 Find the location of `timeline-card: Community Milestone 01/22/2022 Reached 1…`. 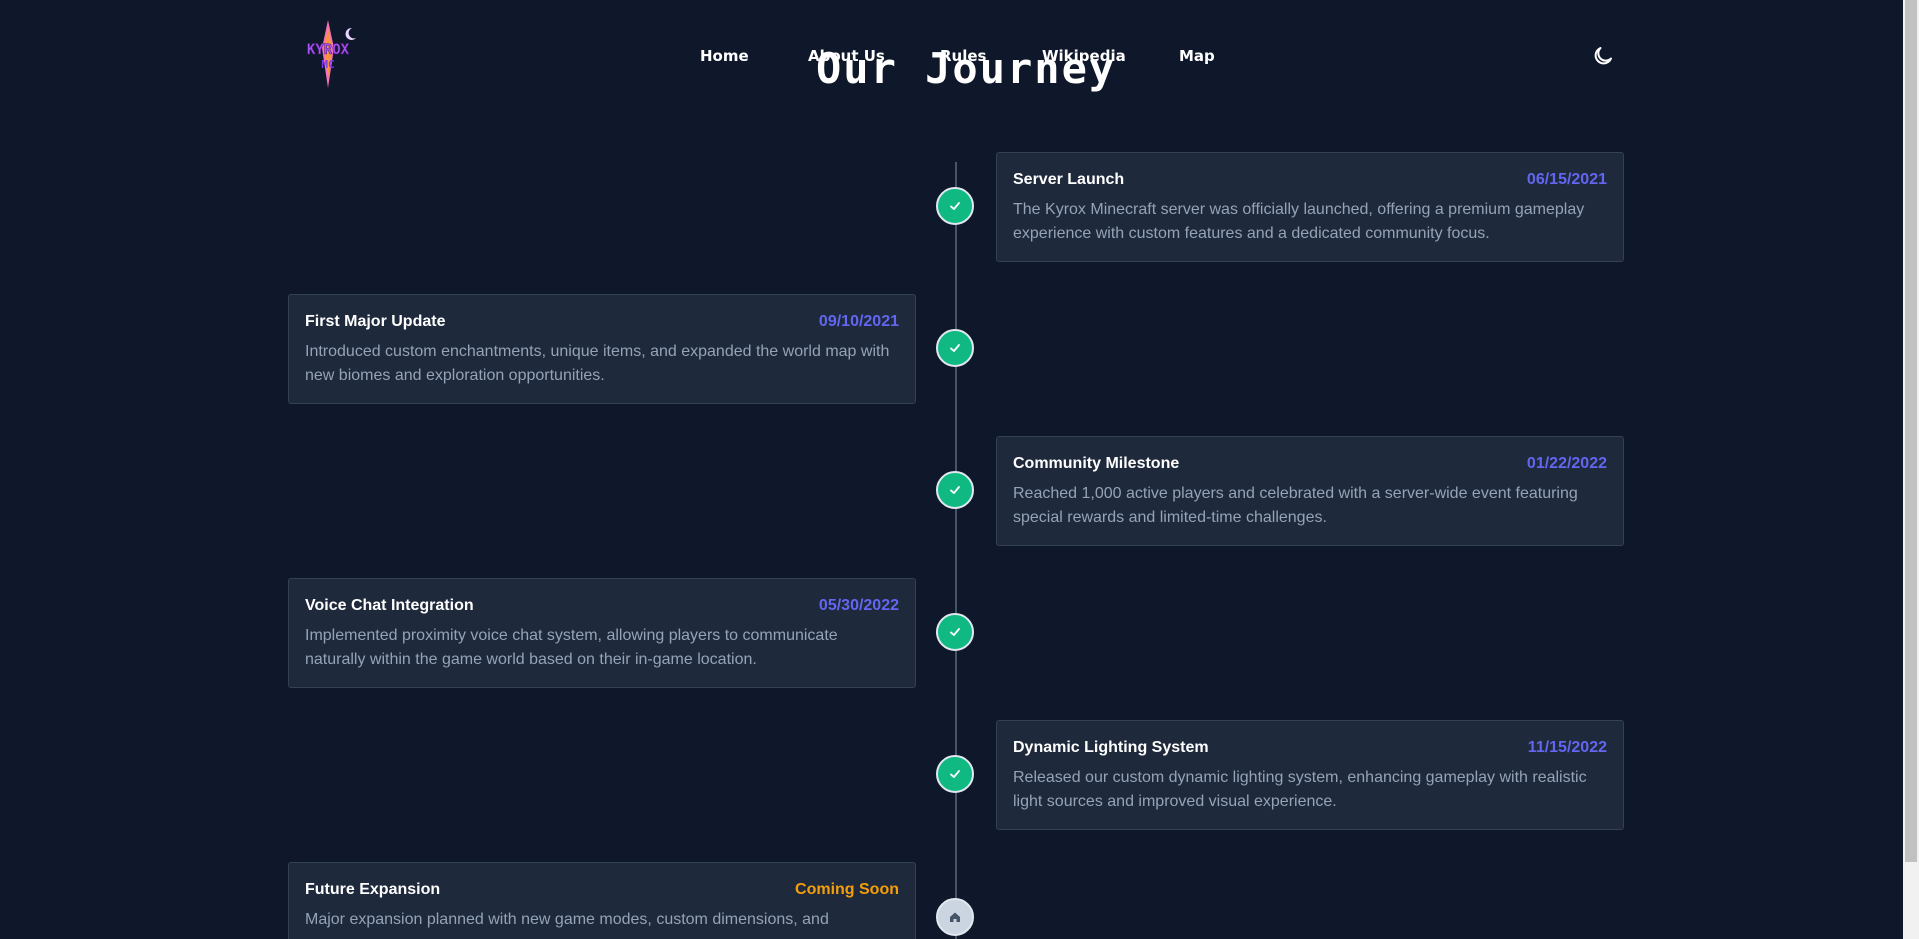

timeline-card: Community Milestone 01/22/2022 Reached 1… is located at coordinates (1310, 491).